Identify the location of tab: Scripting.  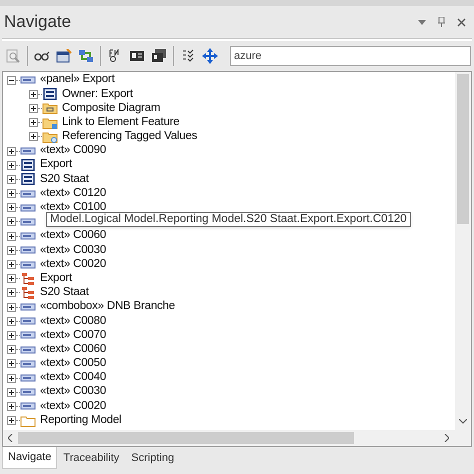
(152, 458).